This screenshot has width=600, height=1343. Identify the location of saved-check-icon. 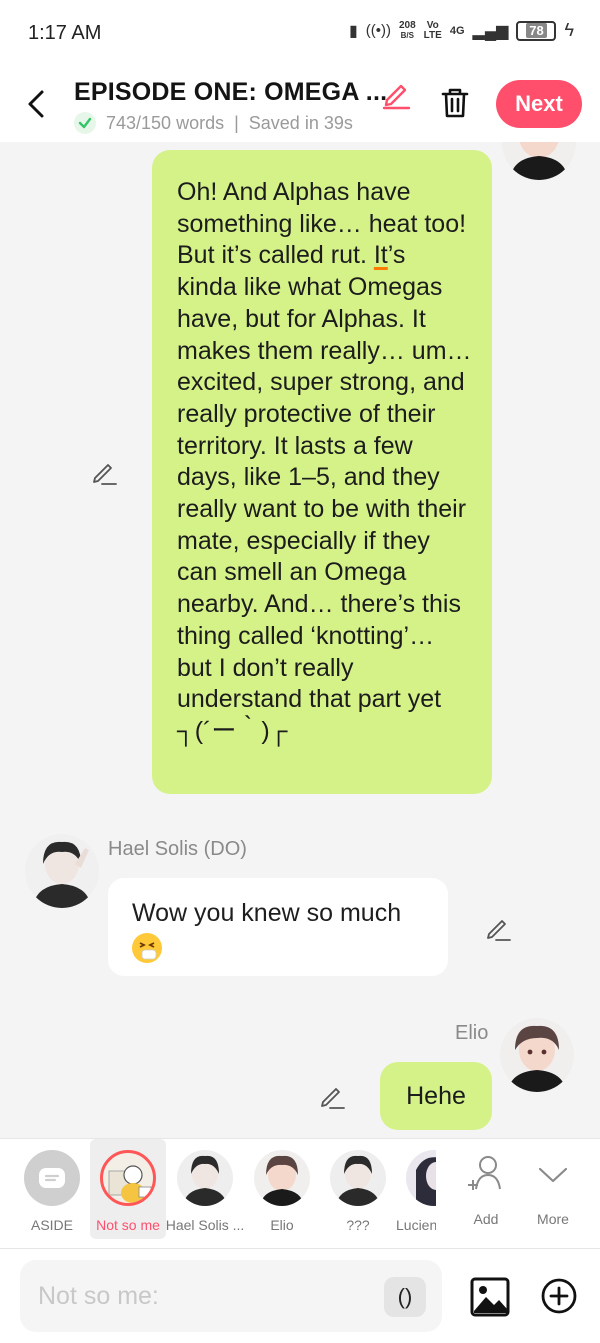
(85, 123).